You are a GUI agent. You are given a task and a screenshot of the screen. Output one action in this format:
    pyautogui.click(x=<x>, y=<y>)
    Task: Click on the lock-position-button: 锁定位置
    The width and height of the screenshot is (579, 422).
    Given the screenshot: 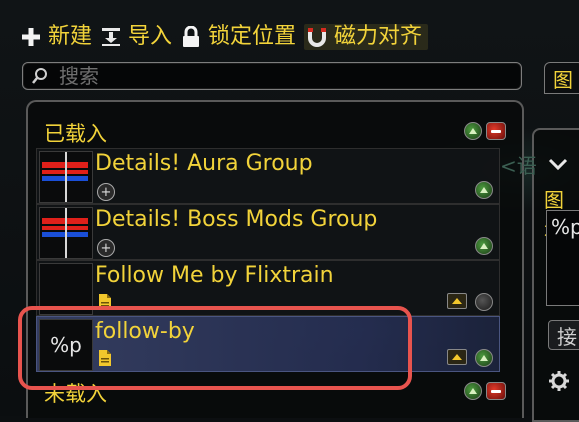 What is the action you would take?
    pyautogui.click(x=238, y=37)
    